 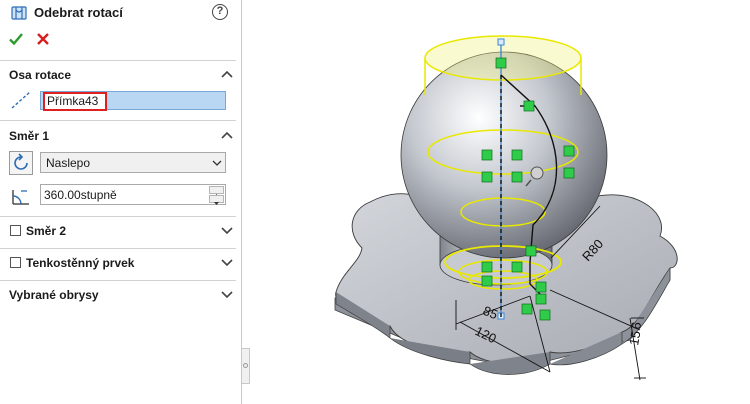 What do you see at coordinates (54, 295) in the screenshot?
I see `selected-contours-section-title: Vybrané obrysy` at bounding box center [54, 295].